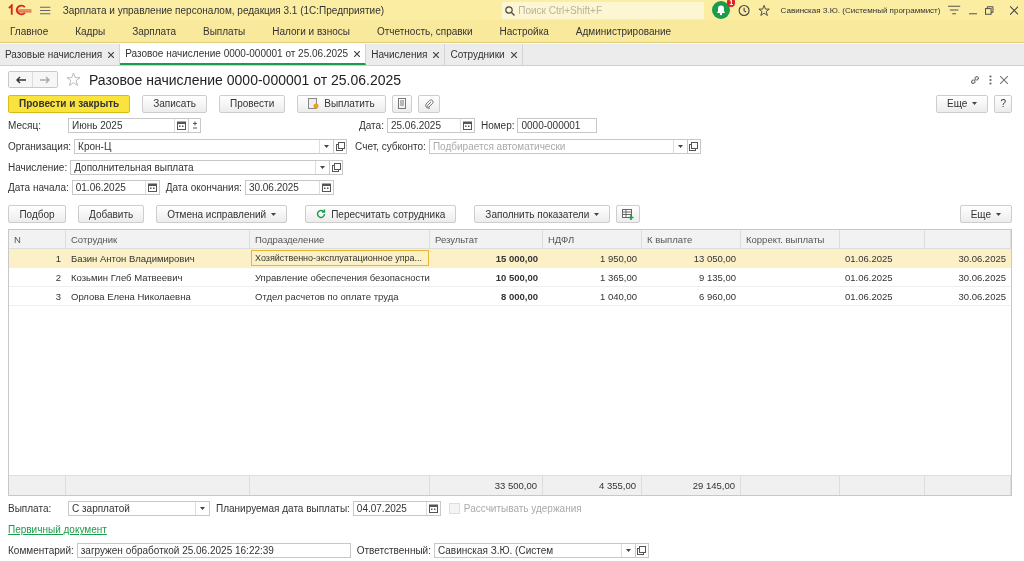 The width and height of the screenshot is (1024, 561). Describe the element at coordinates (200, 167) in the screenshot. I see `accrual-field: Дополнительная выплата` at that location.